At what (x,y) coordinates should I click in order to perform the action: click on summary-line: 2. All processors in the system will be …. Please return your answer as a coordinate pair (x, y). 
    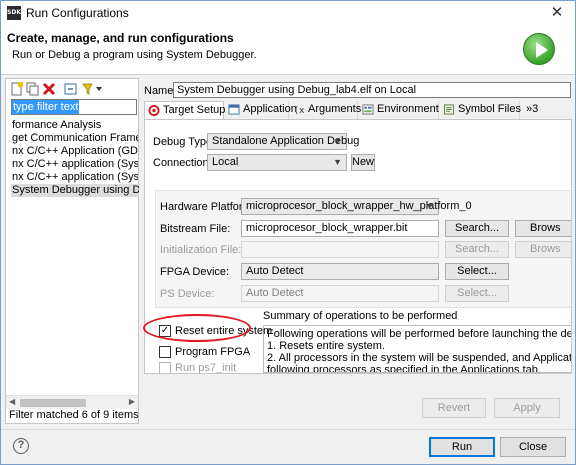
    Looking at the image, I should click on (419, 358).